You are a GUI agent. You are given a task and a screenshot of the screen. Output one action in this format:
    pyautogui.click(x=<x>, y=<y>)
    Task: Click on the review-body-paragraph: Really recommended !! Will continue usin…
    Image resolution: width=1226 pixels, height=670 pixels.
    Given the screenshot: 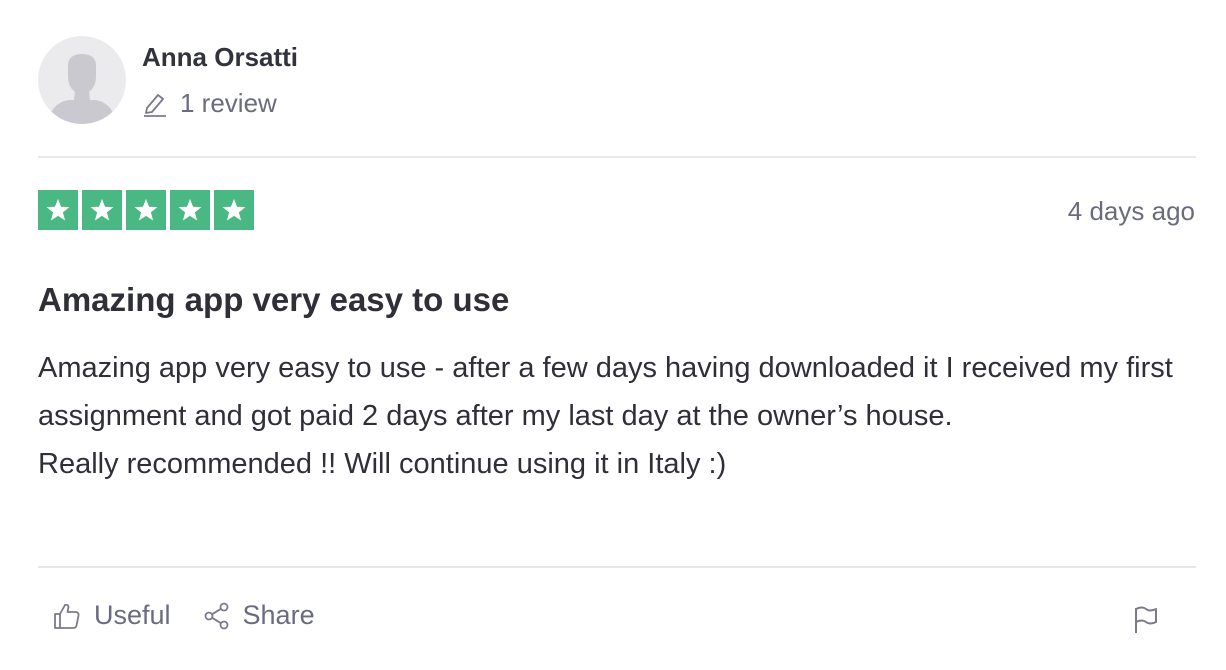 What is the action you would take?
    pyautogui.click(x=382, y=464)
    